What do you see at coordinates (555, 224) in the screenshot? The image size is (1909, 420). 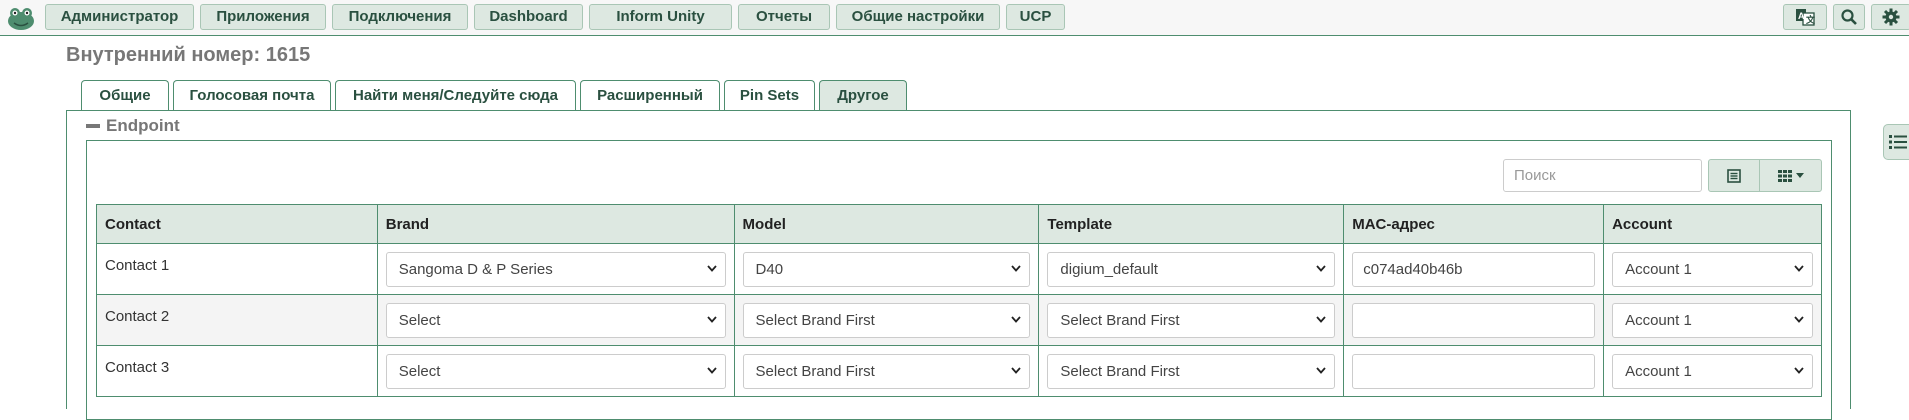 I see `column-header-brand: Brand` at bounding box center [555, 224].